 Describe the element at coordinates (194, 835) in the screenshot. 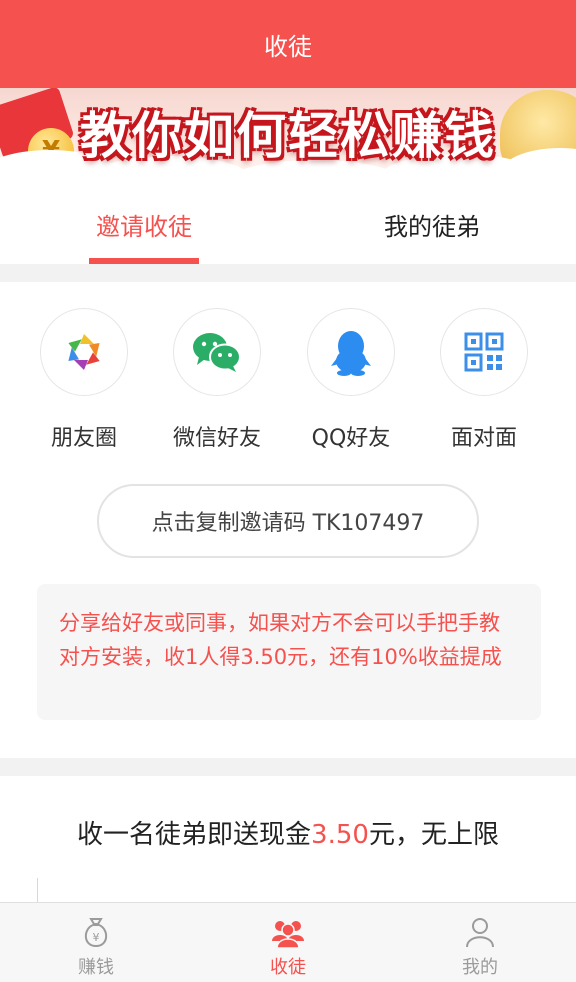

I see `reward-prefix: 收一名徒弟即送现金` at that location.